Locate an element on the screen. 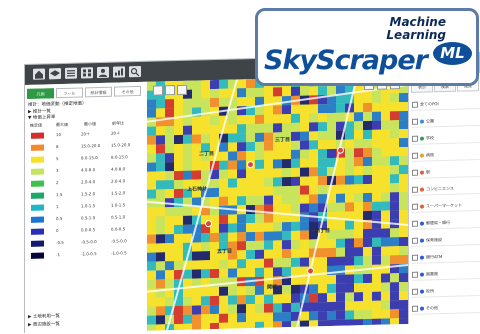  poi-toggle-item: 郵便局・銀行 is located at coordinates (446, 223).